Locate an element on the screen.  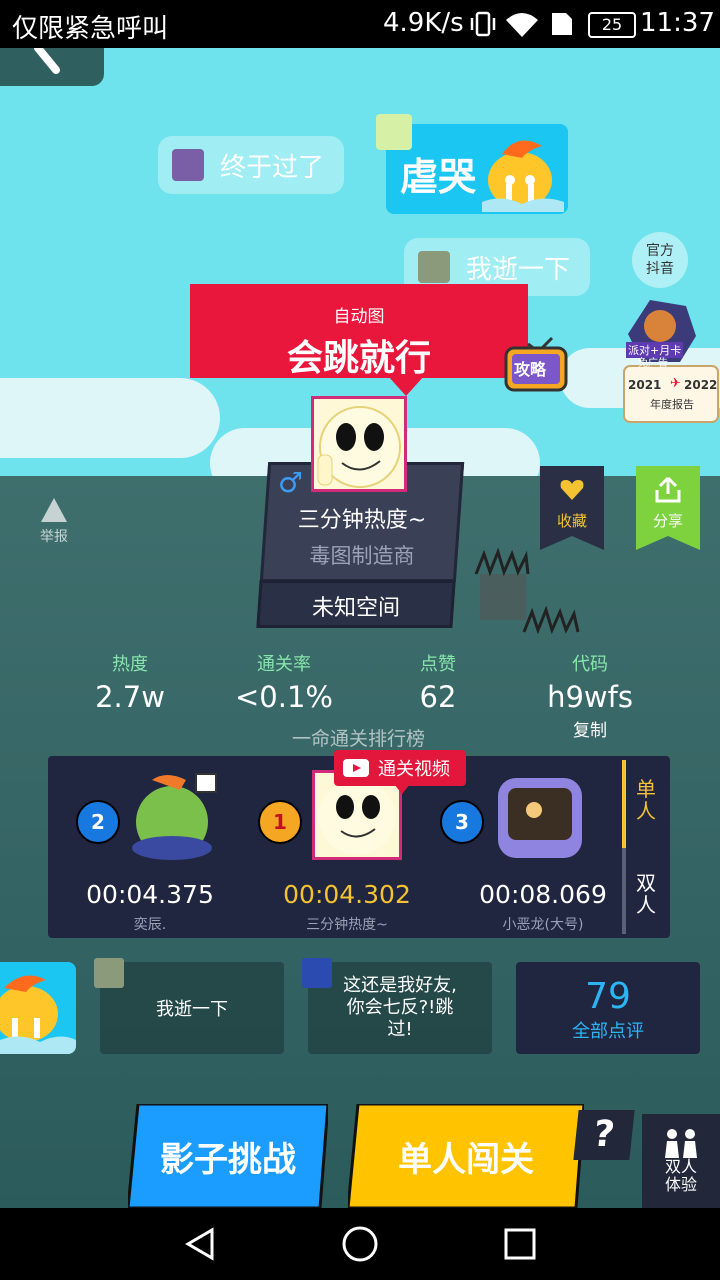
rabbit-avatar is located at coordinates (394, 132).